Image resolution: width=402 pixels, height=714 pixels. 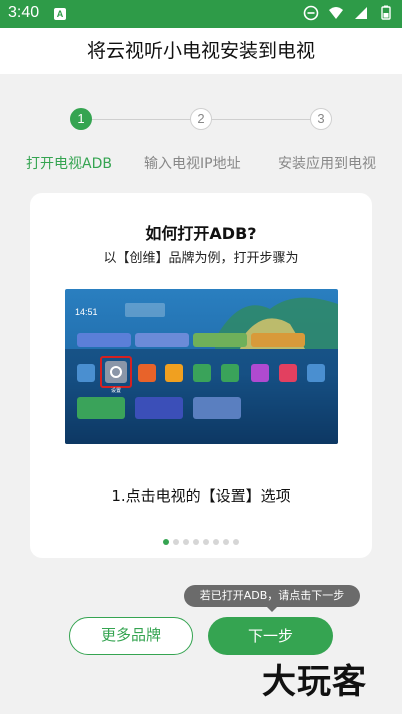 I want to click on step-caption: 1.点击电视的【设置】选项, so click(x=201, y=496).